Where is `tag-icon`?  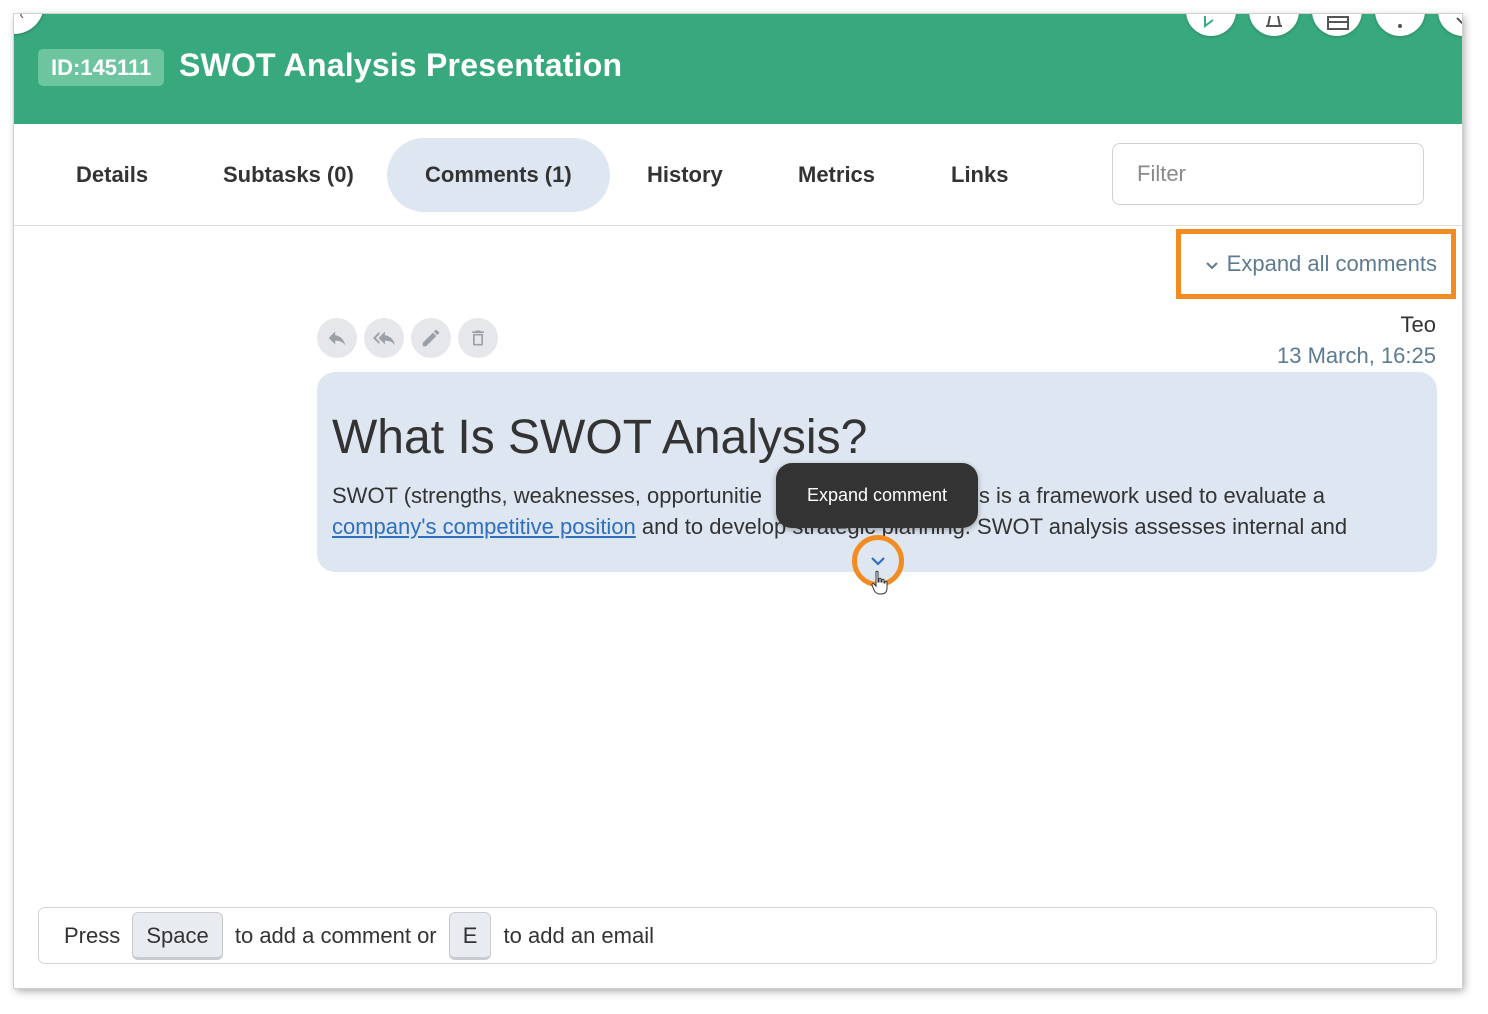 tag-icon is located at coordinates (1209, 22).